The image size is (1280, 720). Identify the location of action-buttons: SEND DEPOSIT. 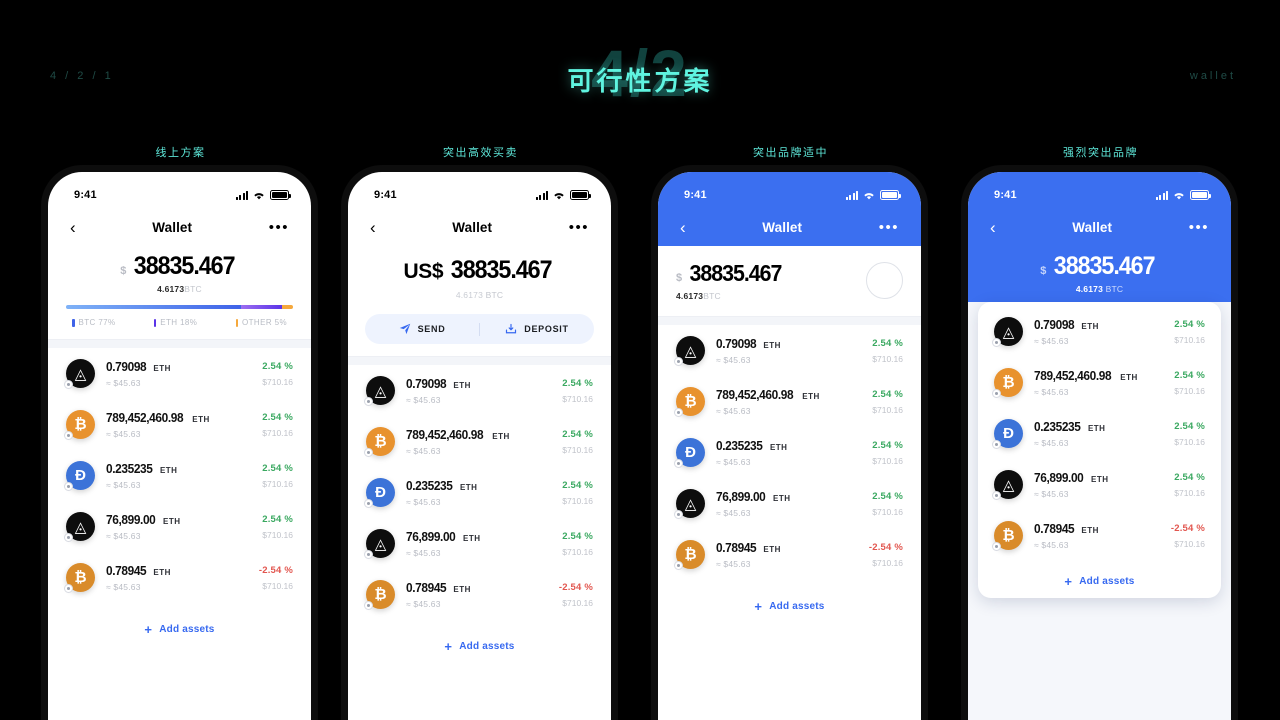
(479, 329).